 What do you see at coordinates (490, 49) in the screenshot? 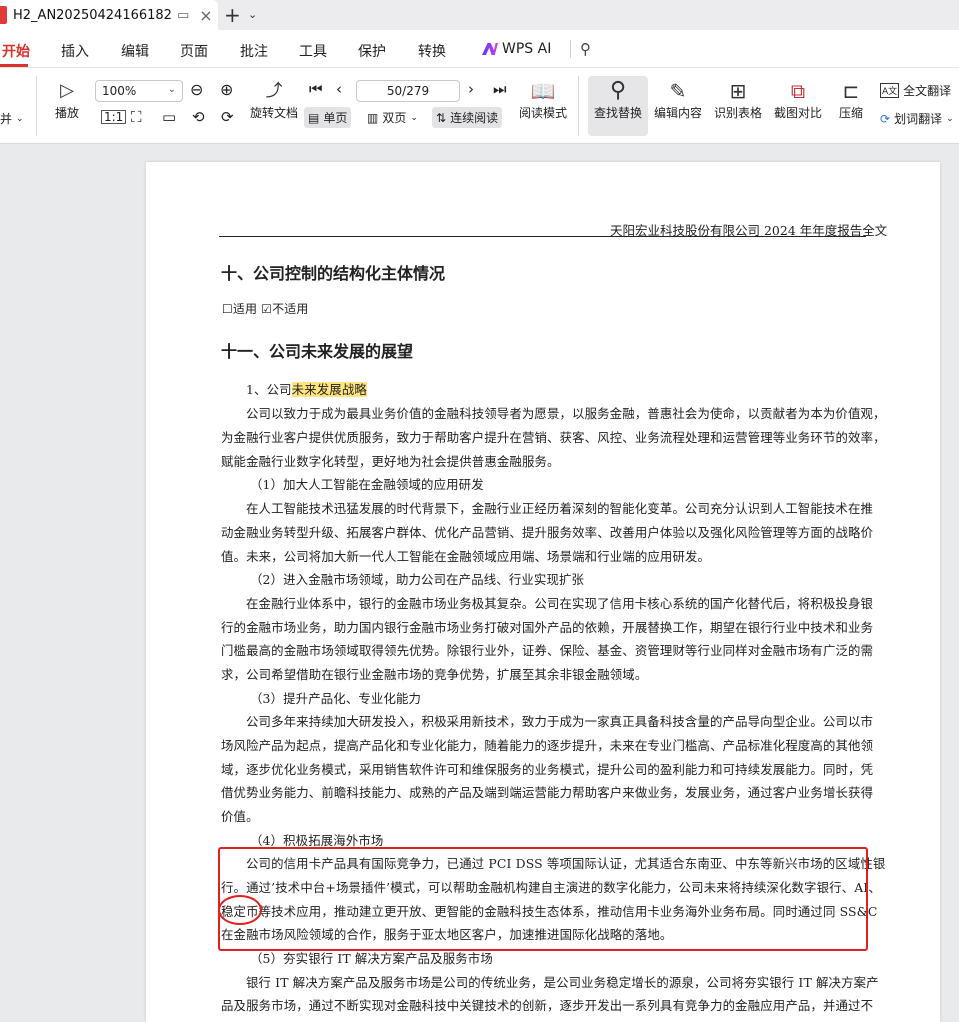
I see `wps-ai-logo-icon` at bounding box center [490, 49].